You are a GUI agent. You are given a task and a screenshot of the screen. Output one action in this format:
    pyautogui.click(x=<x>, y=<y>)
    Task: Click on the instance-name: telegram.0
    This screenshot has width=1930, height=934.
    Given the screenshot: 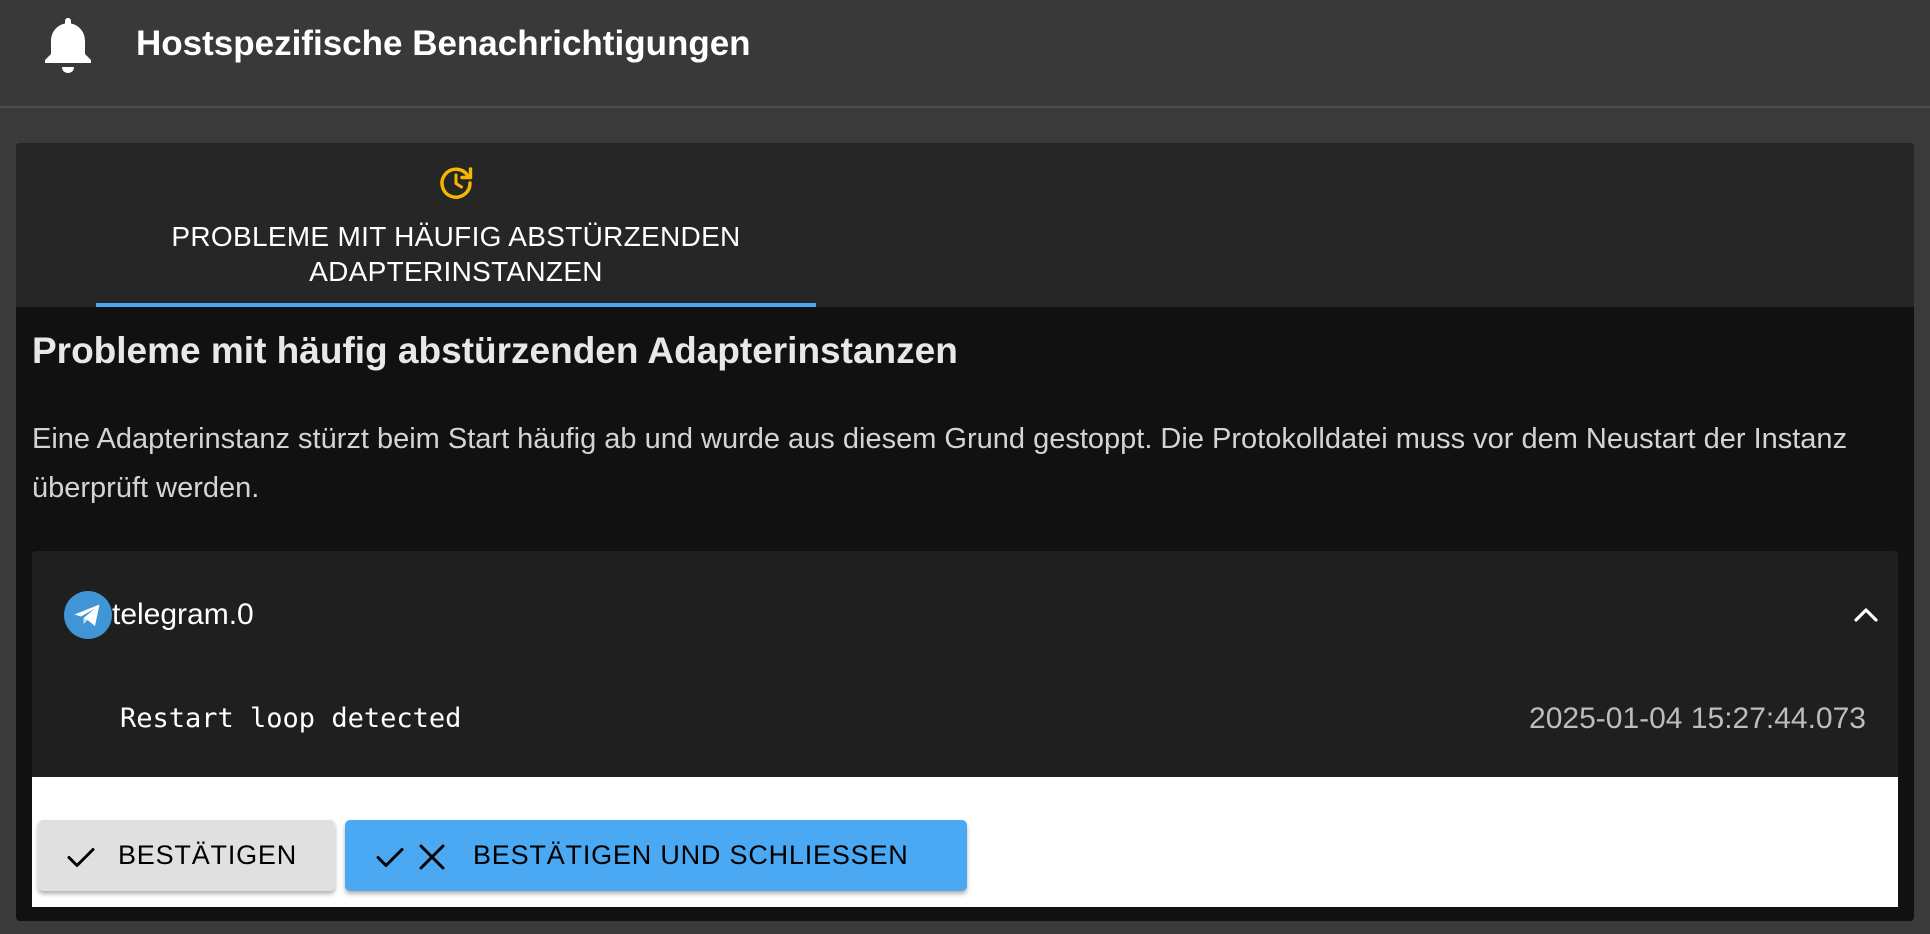 What is the action you would take?
    pyautogui.click(x=183, y=614)
    